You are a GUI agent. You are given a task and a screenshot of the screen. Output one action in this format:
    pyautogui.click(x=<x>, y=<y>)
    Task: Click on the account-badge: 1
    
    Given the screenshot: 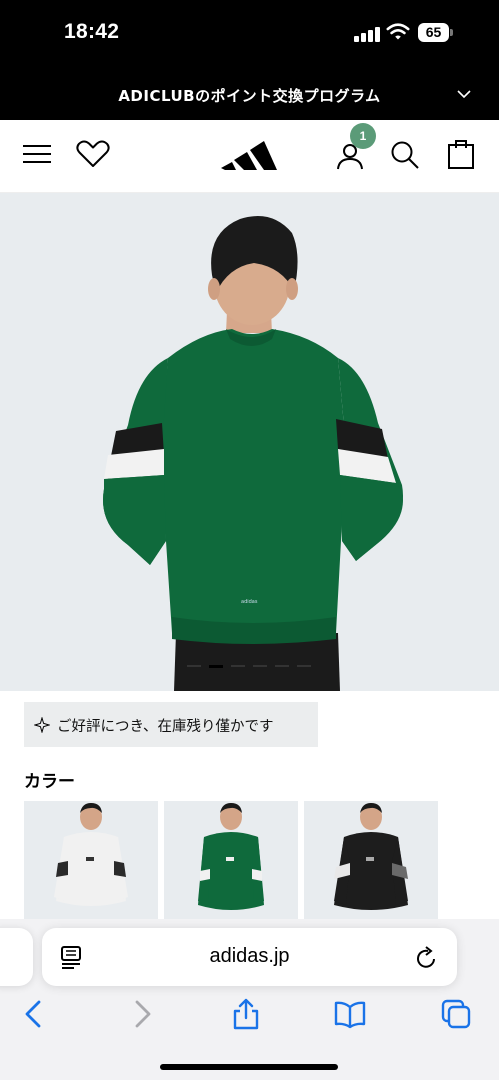 What is the action you would take?
    pyautogui.click(x=363, y=136)
    